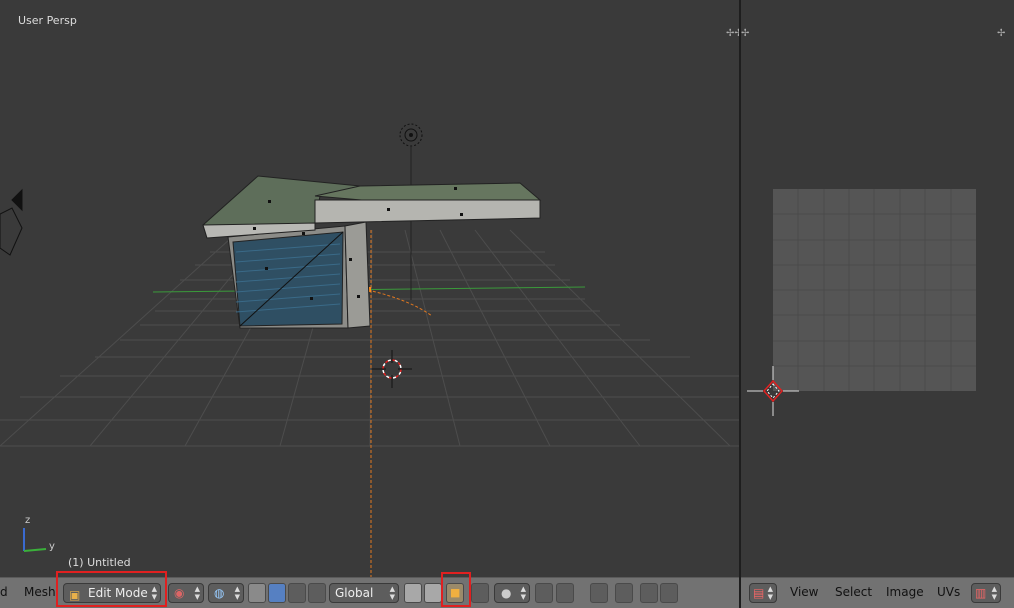 The image size is (1014, 608). What do you see at coordinates (52, 546) in the screenshot?
I see `axis-y-label: y` at bounding box center [52, 546].